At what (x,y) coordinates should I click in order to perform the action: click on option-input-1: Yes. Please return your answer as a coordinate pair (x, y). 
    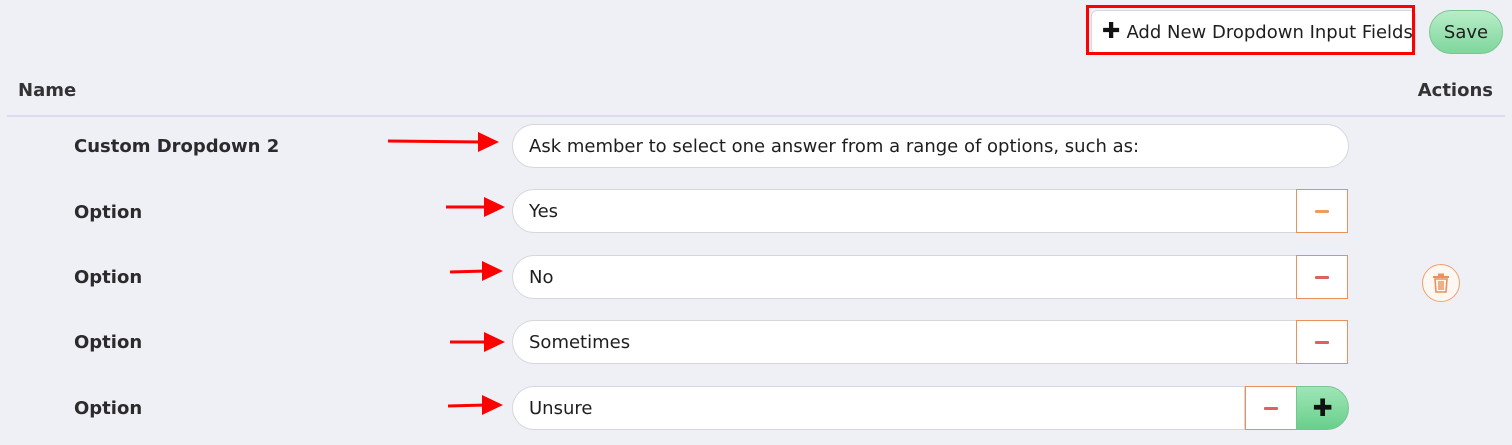
    Looking at the image, I should click on (904, 211).